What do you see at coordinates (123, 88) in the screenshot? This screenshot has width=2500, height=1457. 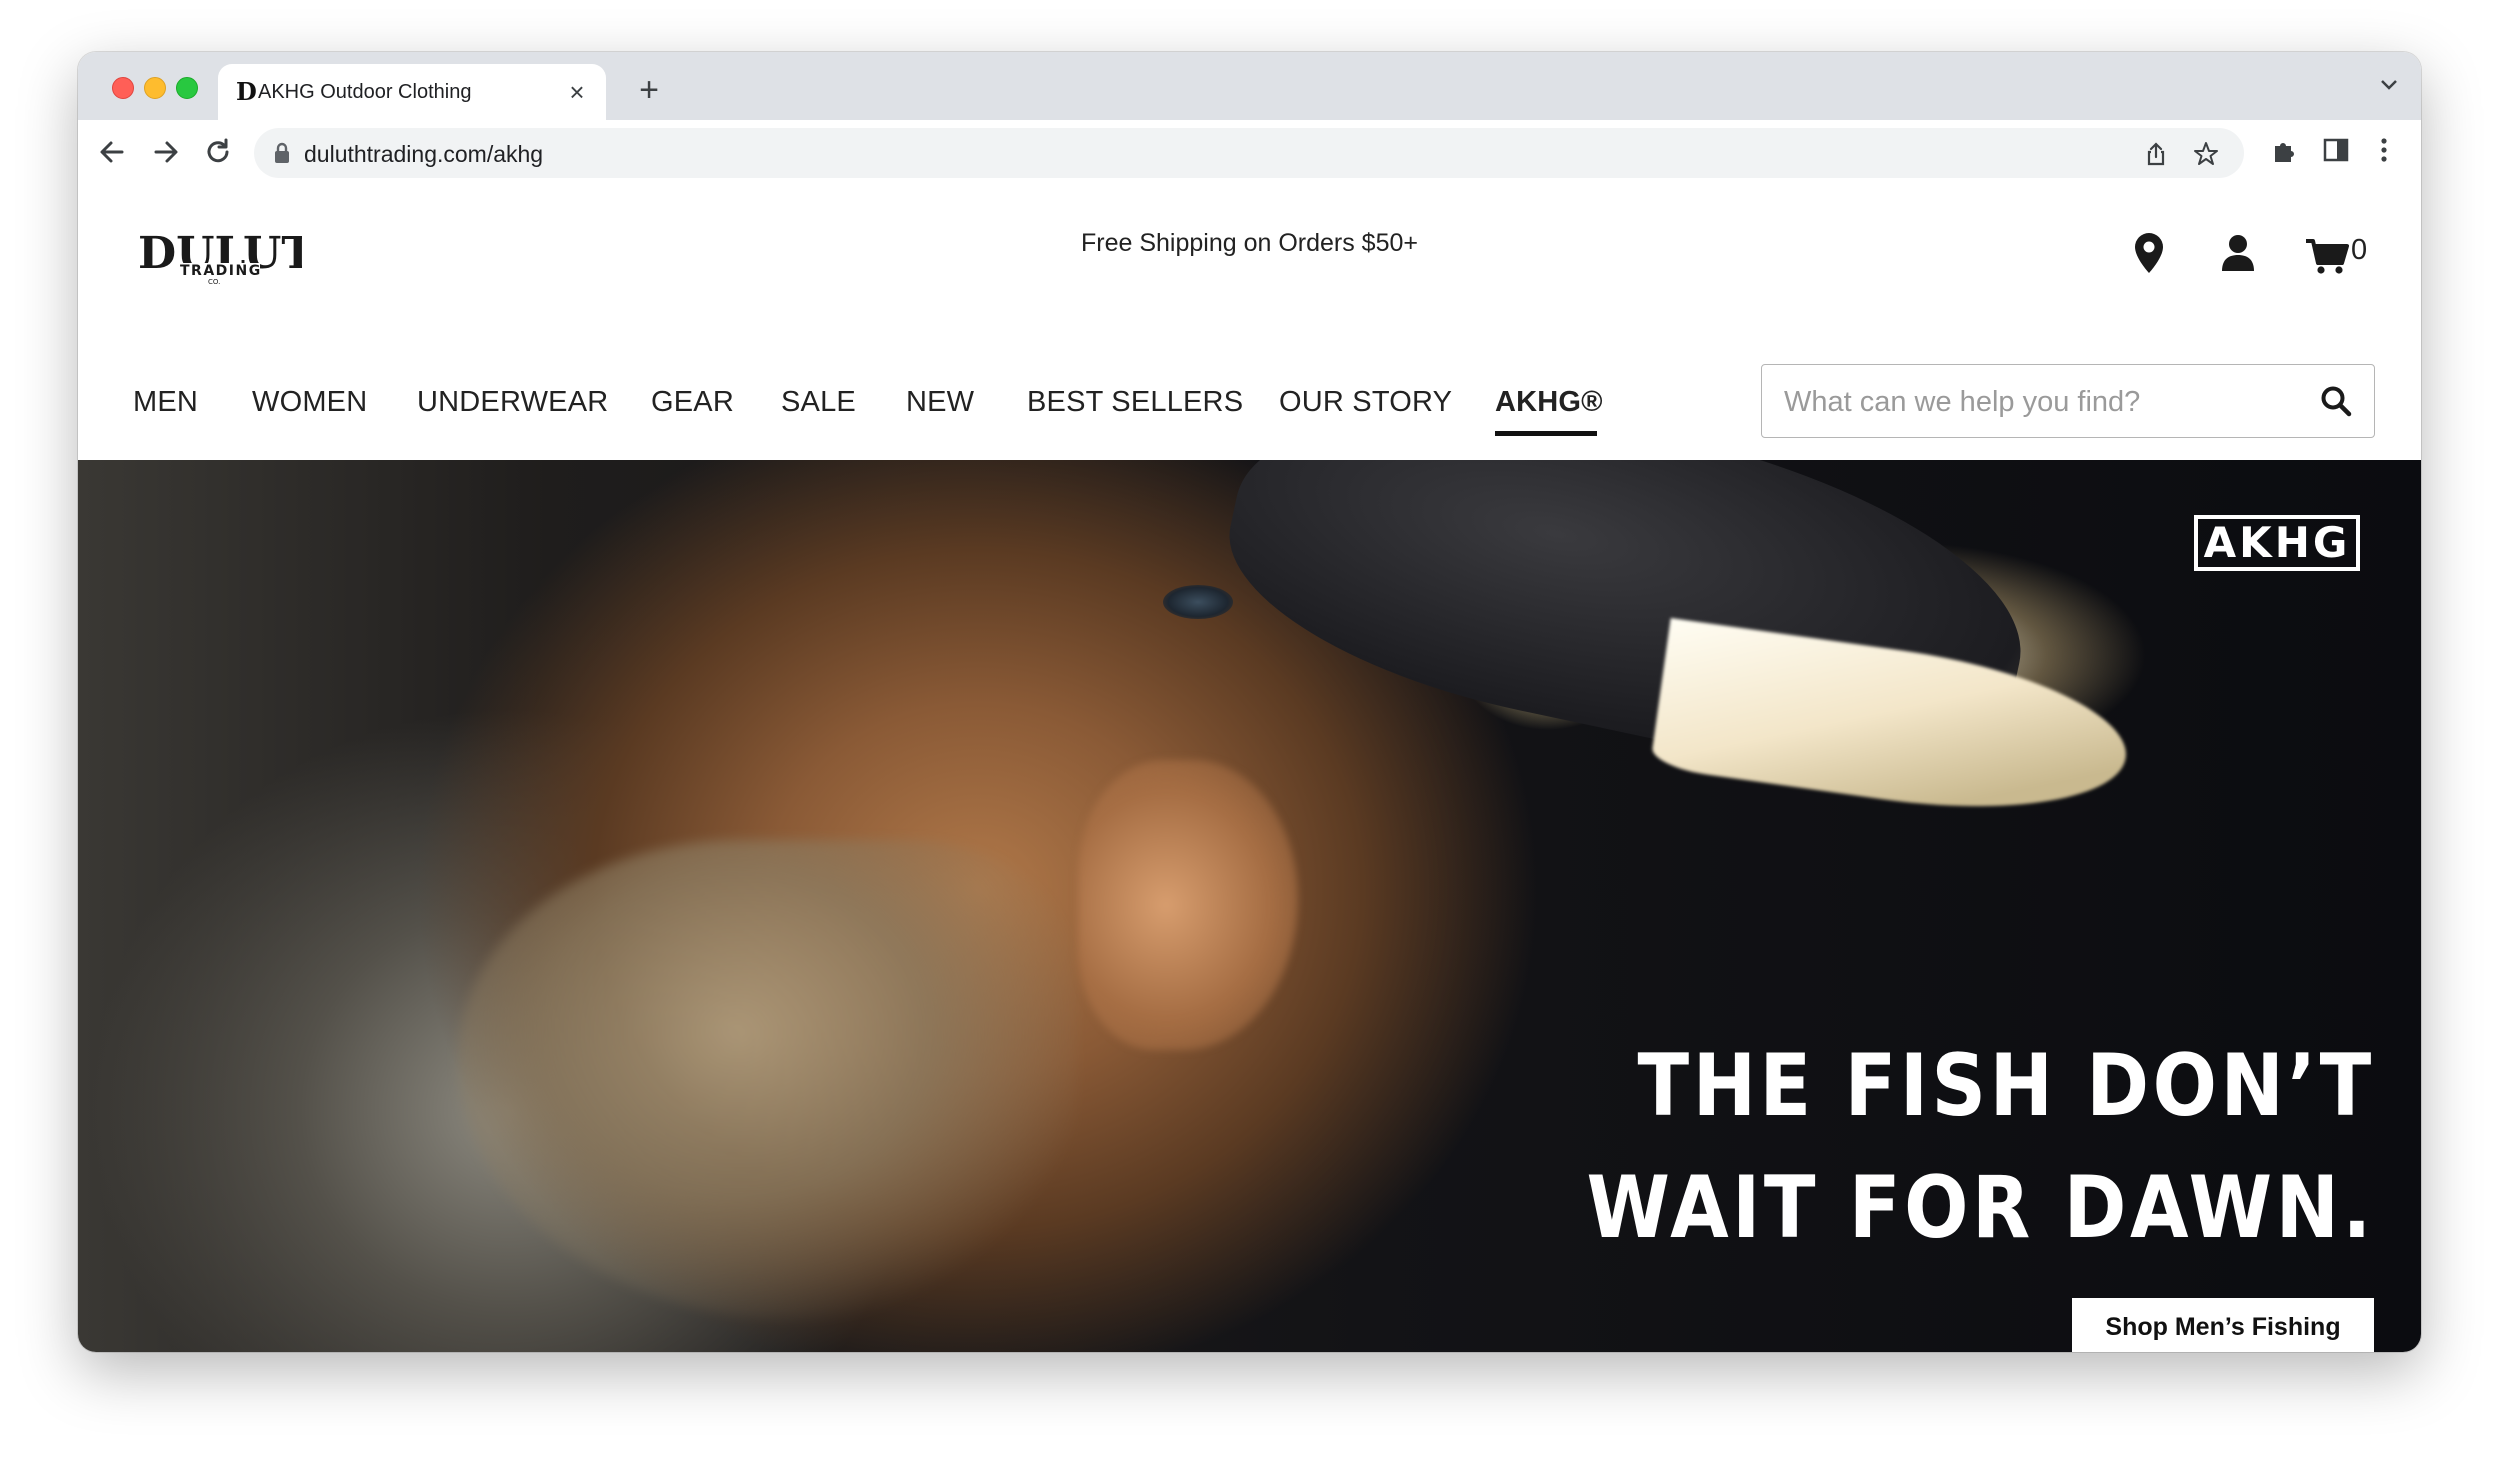 I see `close-window-button` at bounding box center [123, 88].